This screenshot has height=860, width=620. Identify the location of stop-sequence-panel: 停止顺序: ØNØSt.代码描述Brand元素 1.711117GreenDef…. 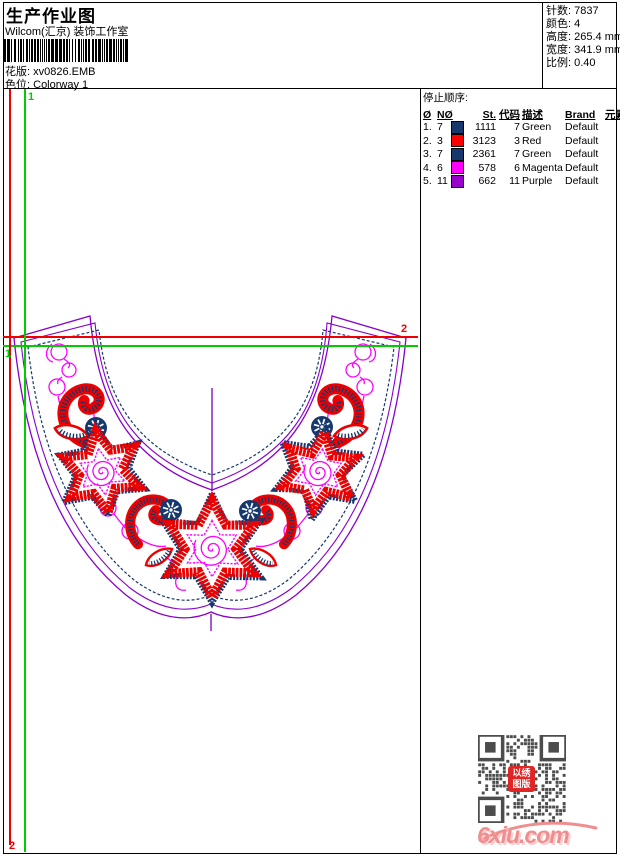
(521, 139).